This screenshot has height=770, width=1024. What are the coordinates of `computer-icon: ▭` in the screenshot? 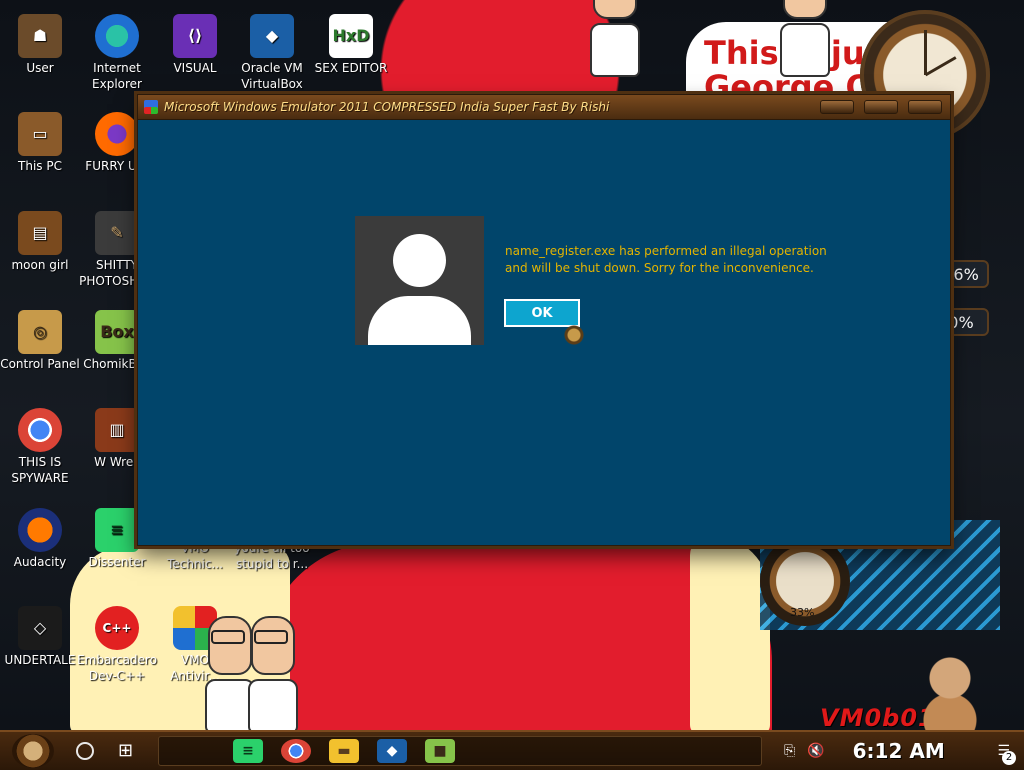 It's located at (40, 134).